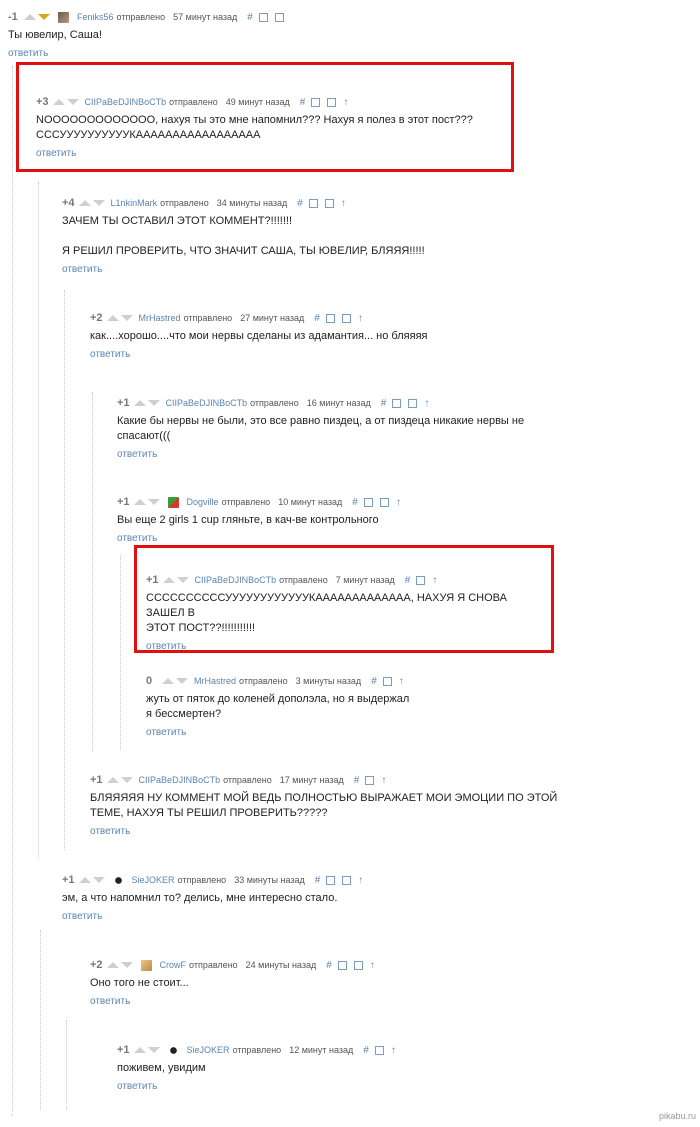 This screenshot has width=700, height=1127. I want to click on comment-rating: +4, so click(68, 203).